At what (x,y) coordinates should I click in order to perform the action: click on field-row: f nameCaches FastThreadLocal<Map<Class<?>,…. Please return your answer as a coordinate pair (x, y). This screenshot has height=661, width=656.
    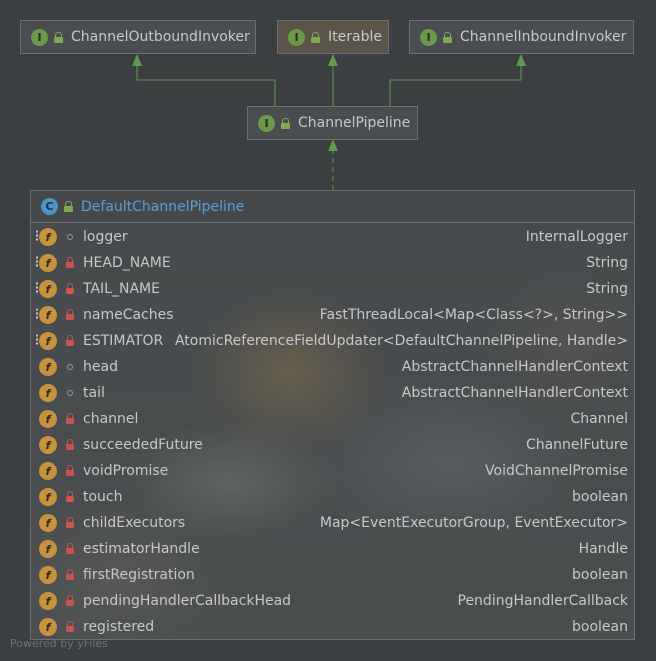
    Looking at the image, I should click on (332, 315).